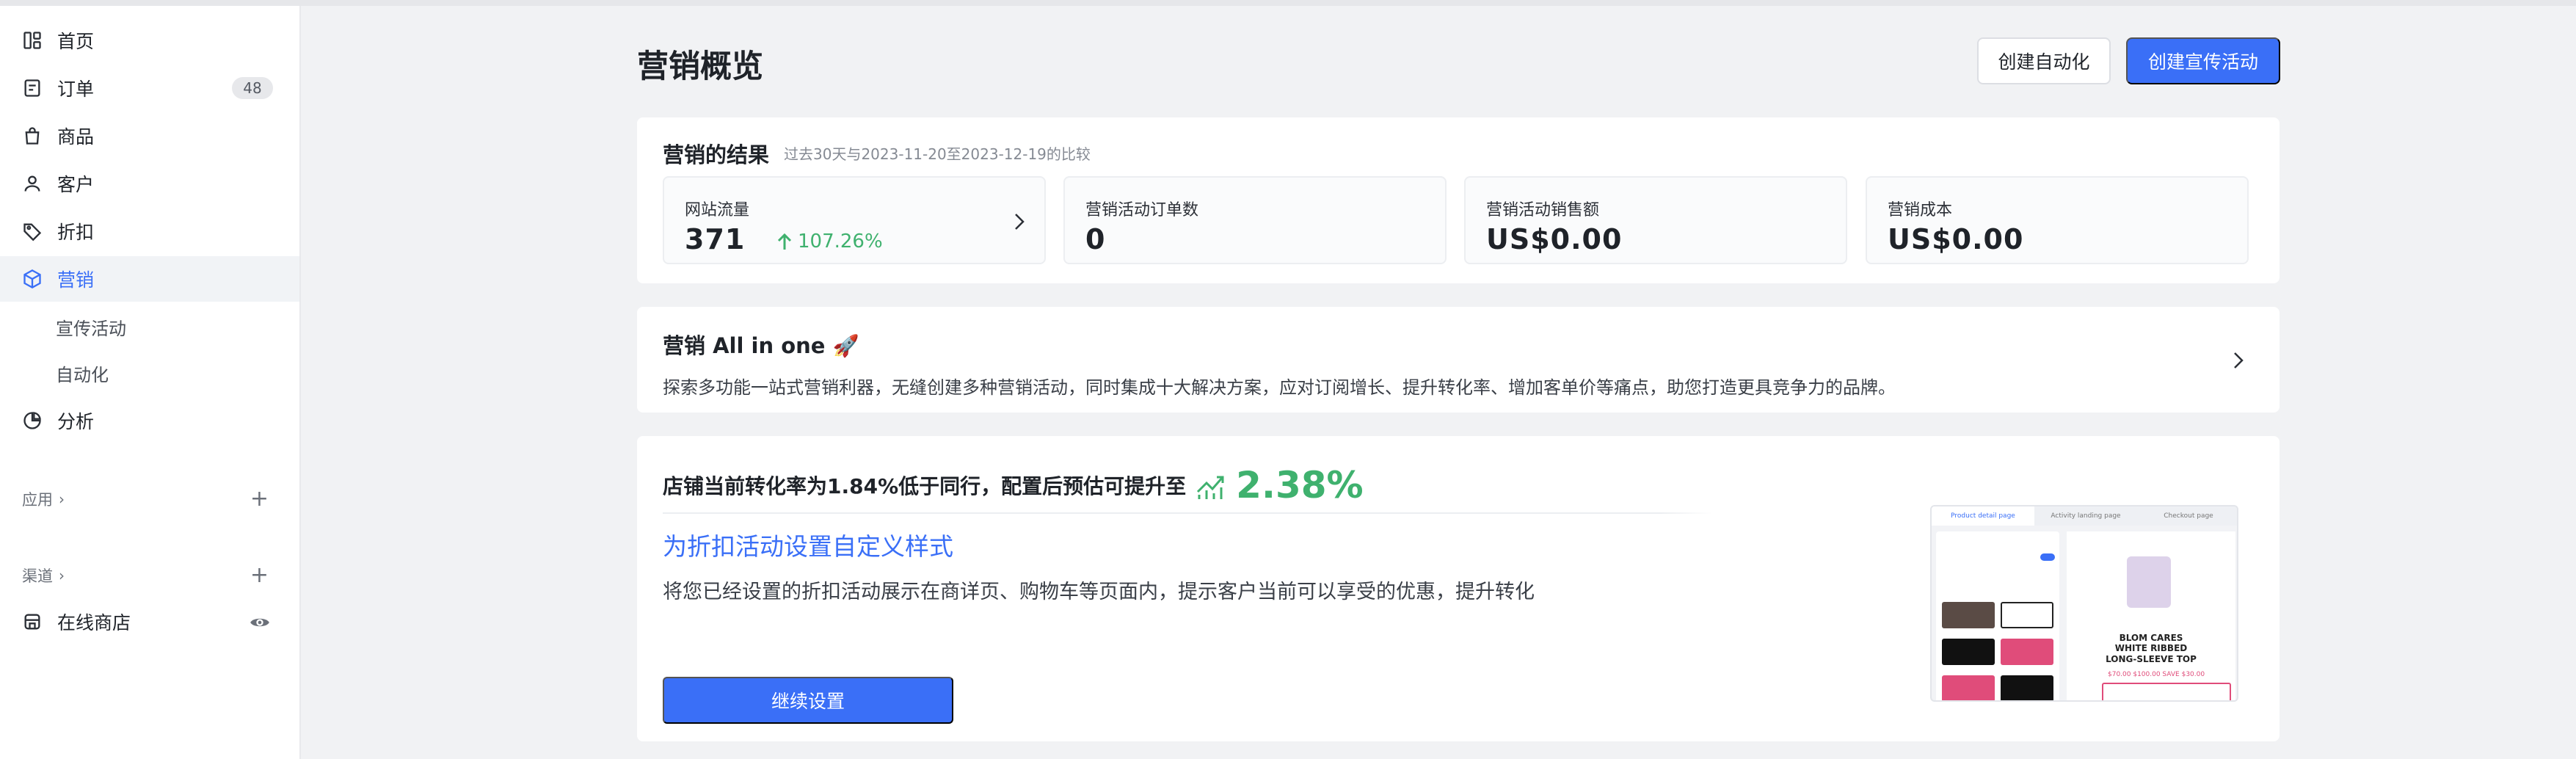 Image resolution: width=2576 pixels, height=759 pixels. Describe the element at coordinates (2203, 61) in the screenshot. I see `create-campaign-button: 创建宣传活动` at that location.